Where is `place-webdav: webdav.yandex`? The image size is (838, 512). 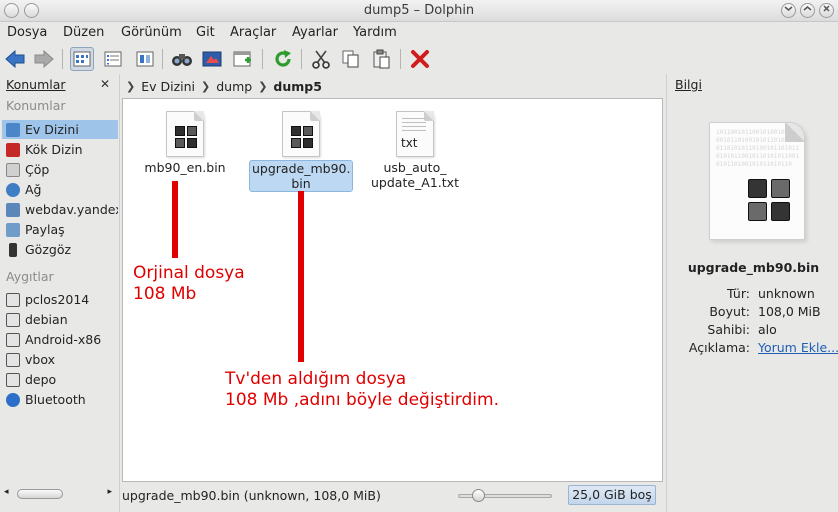 place-webdav: webdav.yandex is located at coordinates (60, 209).